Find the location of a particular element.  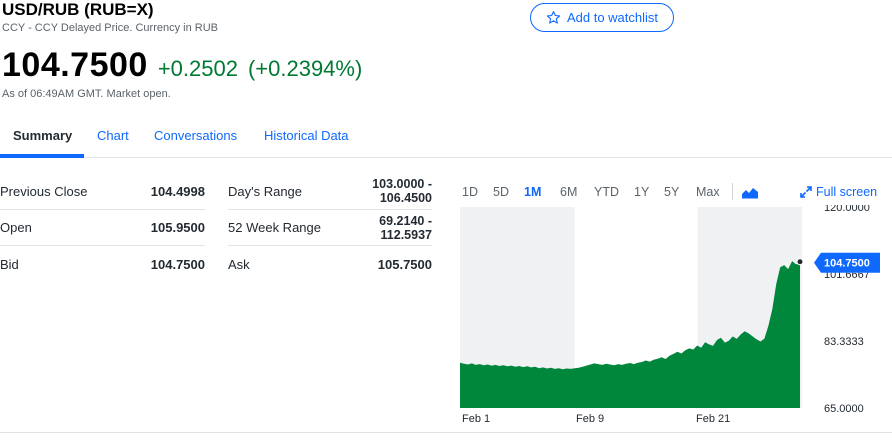

y-tick-label: 120.0000 is located at coordinates (847, 209).